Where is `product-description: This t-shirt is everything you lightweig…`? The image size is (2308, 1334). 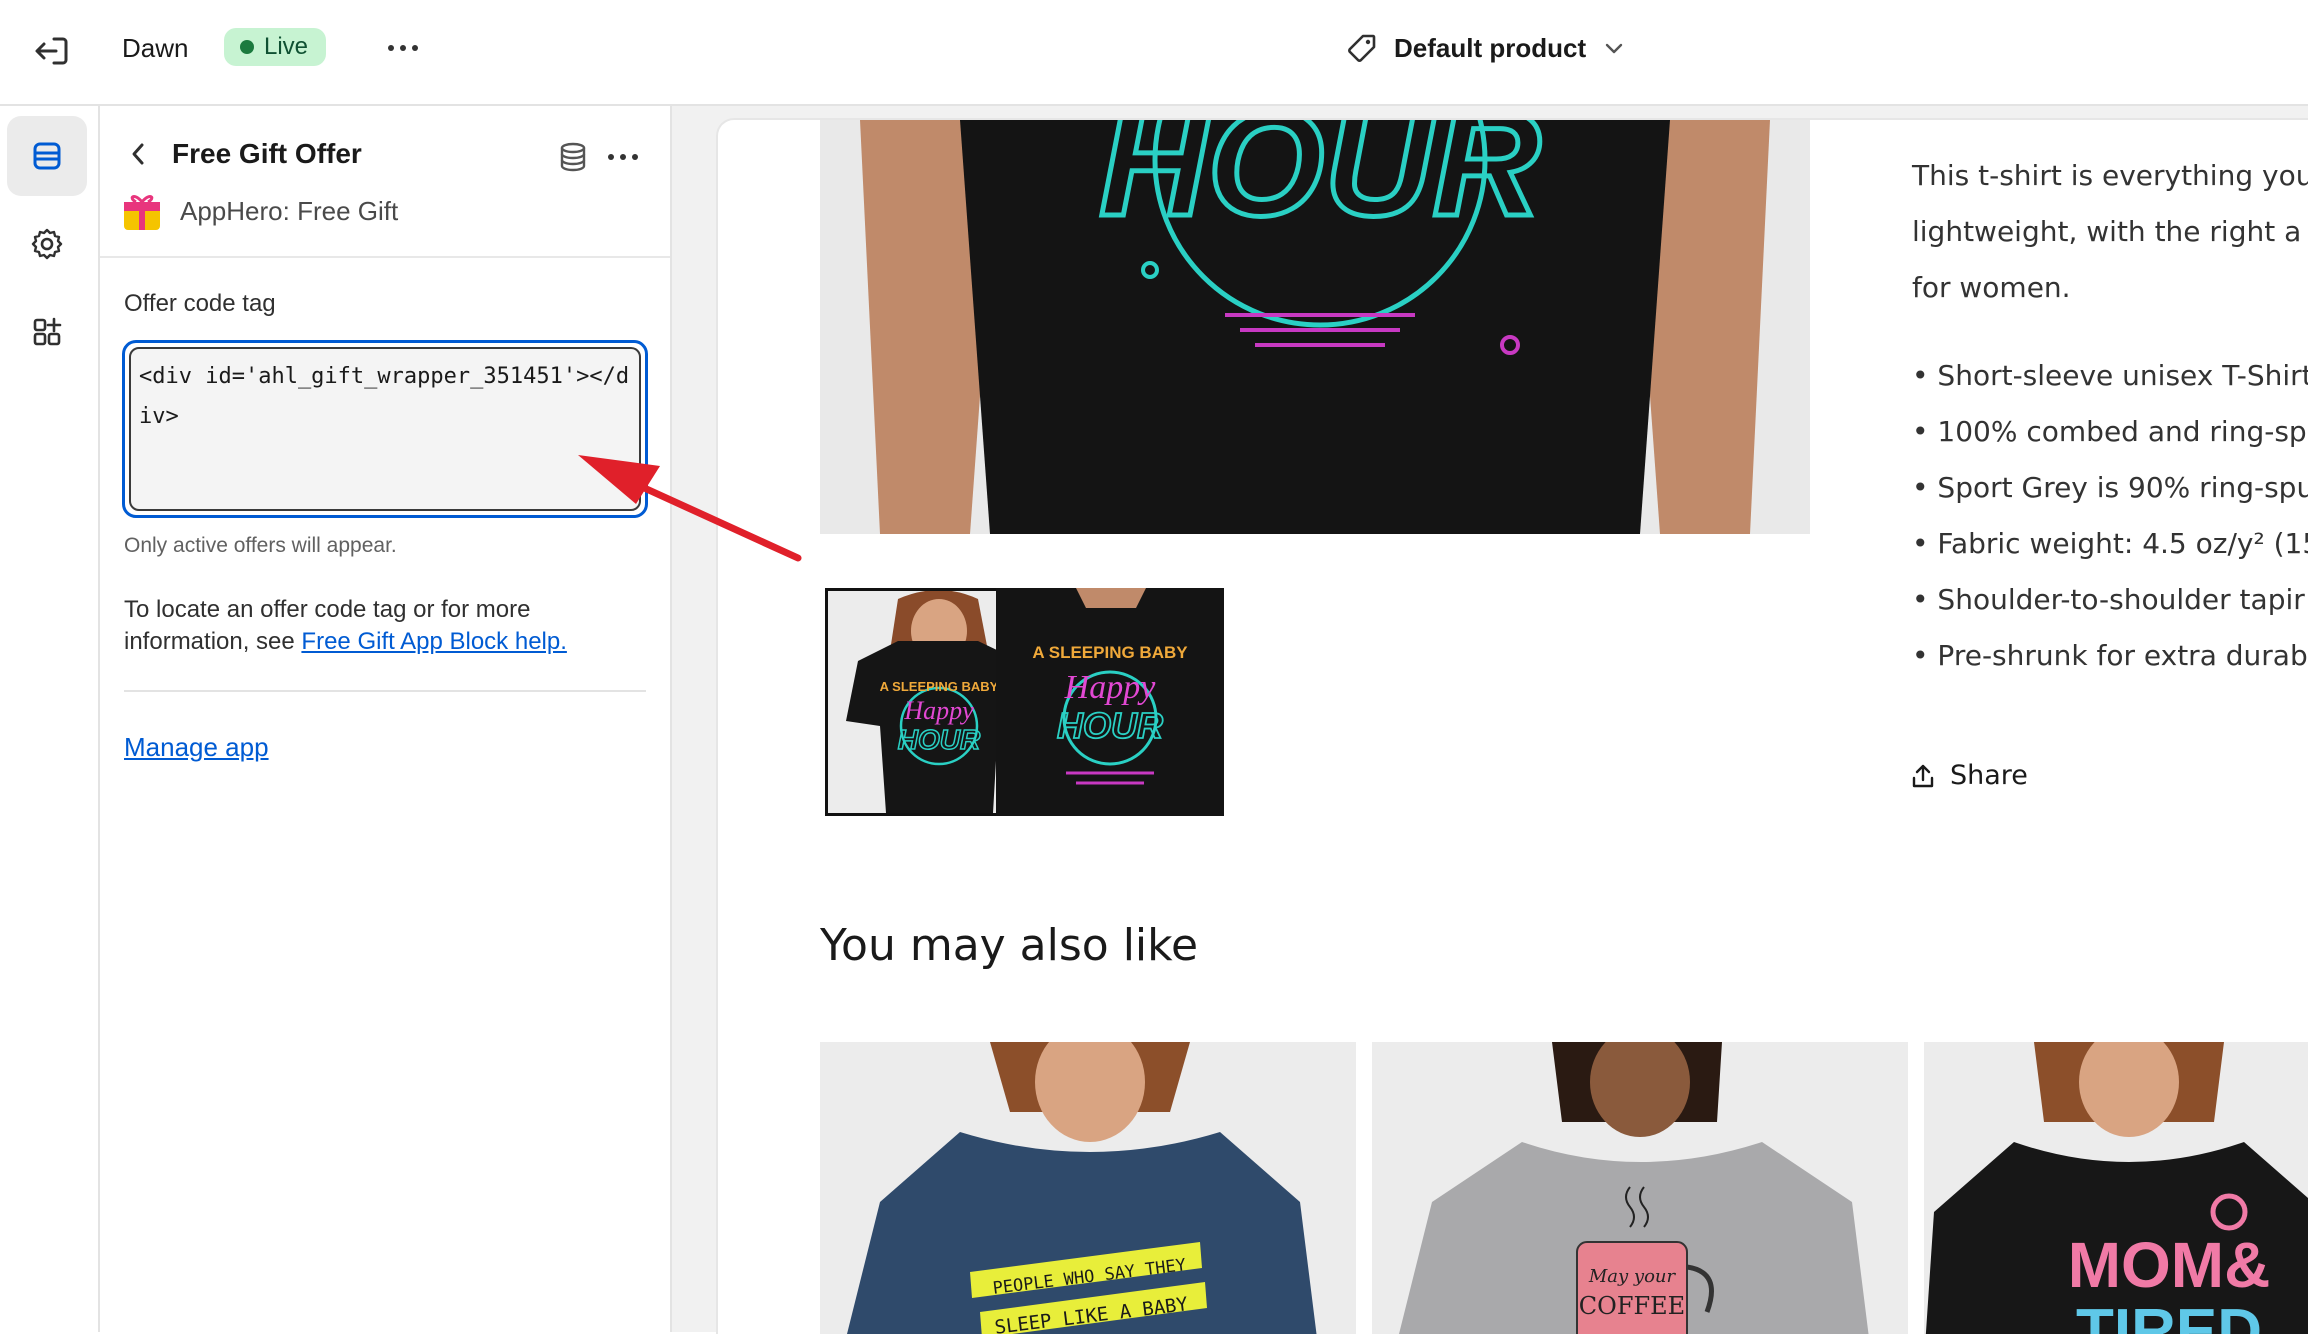
product-description: This t-shirt is everything you lightweig… is located at coordinates (2110, 232).